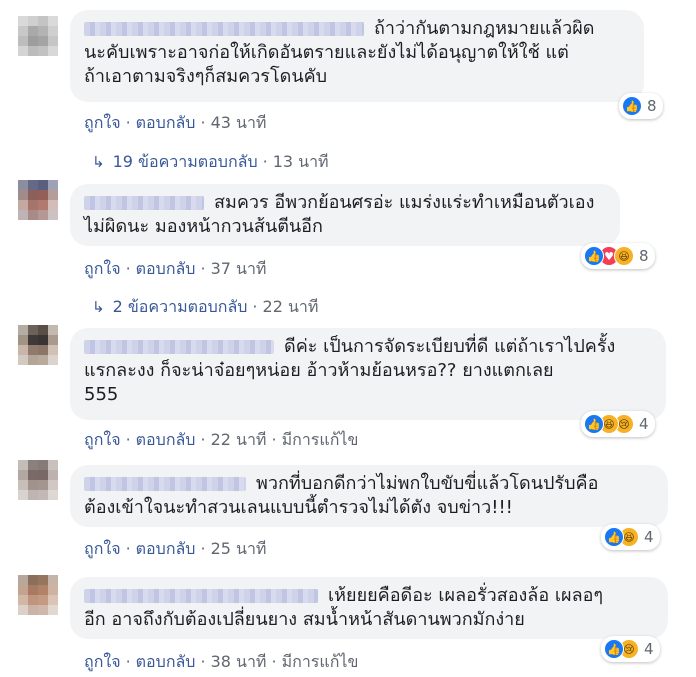 The image size is (696, 677). I want to click on reaction-summary: 👍 😆 4, so click(630, 537).